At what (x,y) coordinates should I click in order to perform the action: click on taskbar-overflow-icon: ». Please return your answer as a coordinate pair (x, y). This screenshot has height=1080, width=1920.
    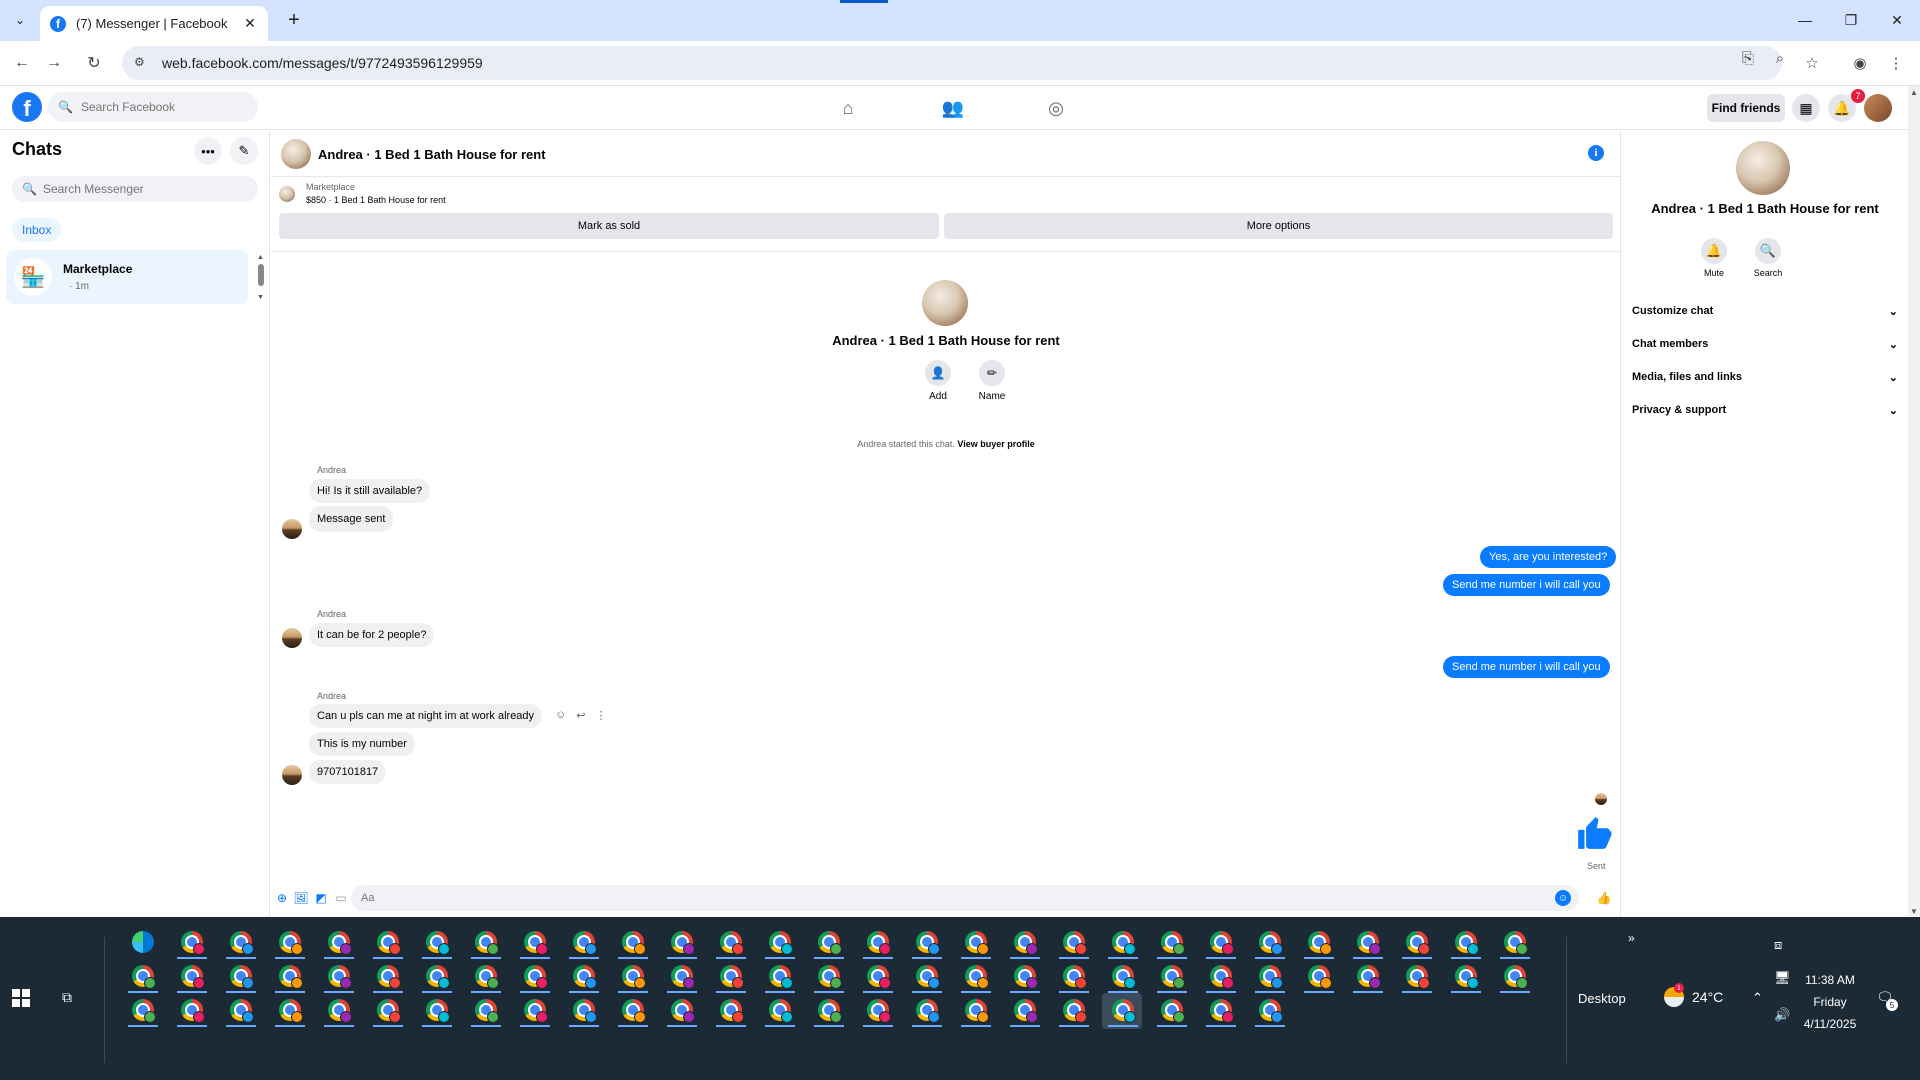
    Looking at the image, I should click on (1631, 938).